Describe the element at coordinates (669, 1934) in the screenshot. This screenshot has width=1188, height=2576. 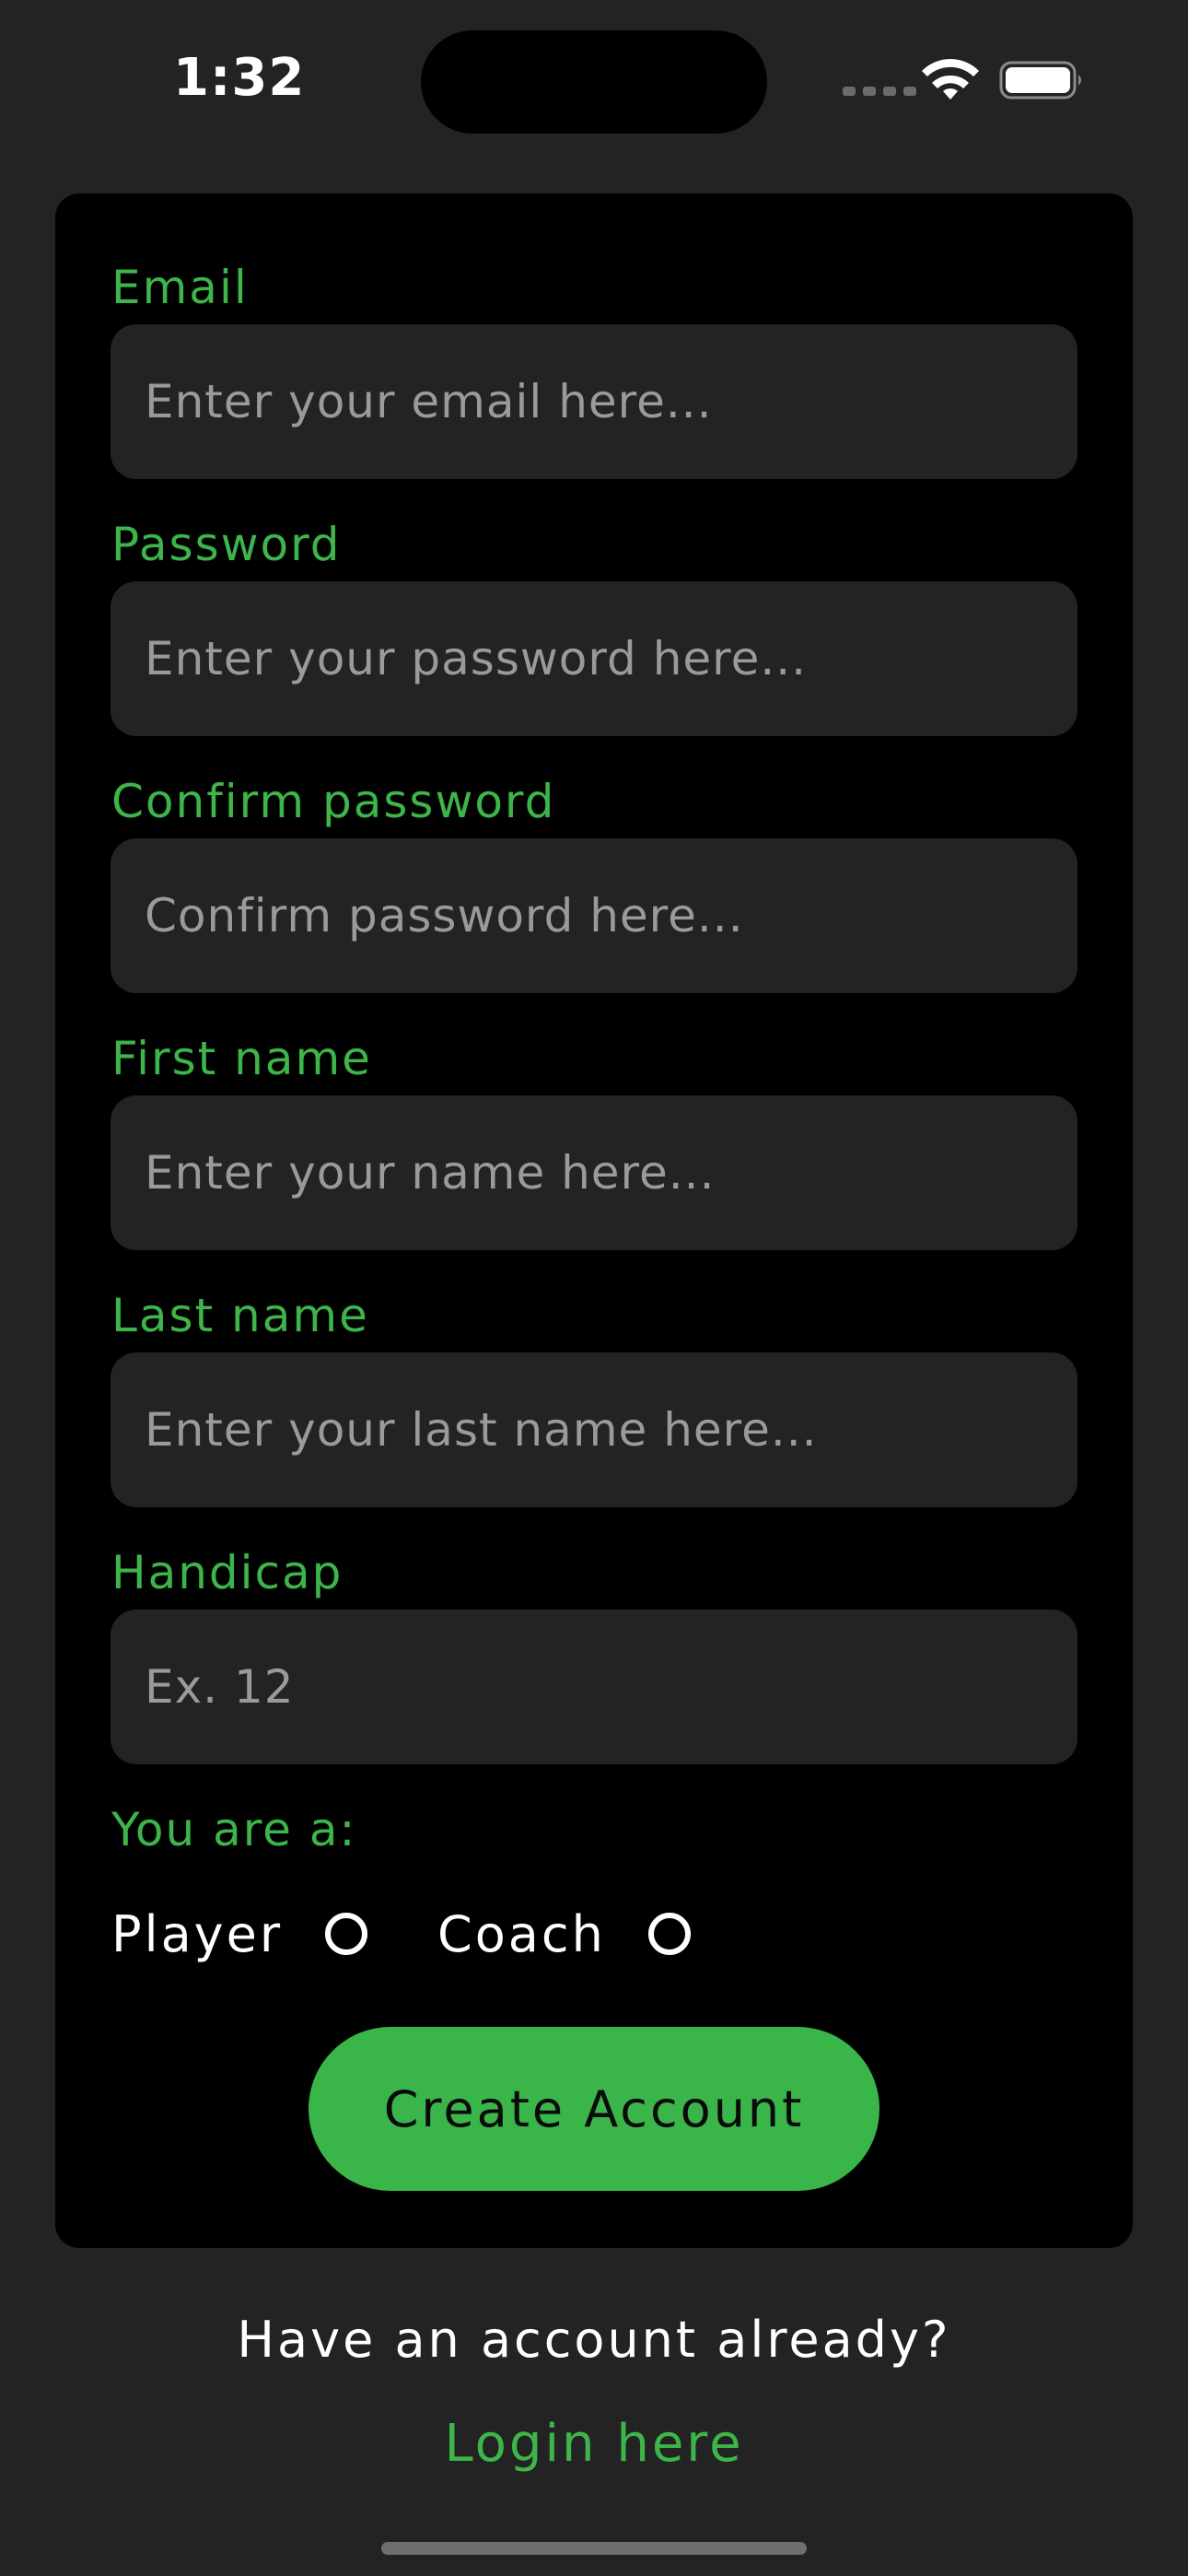
I see `coach-radio-button` at that location.